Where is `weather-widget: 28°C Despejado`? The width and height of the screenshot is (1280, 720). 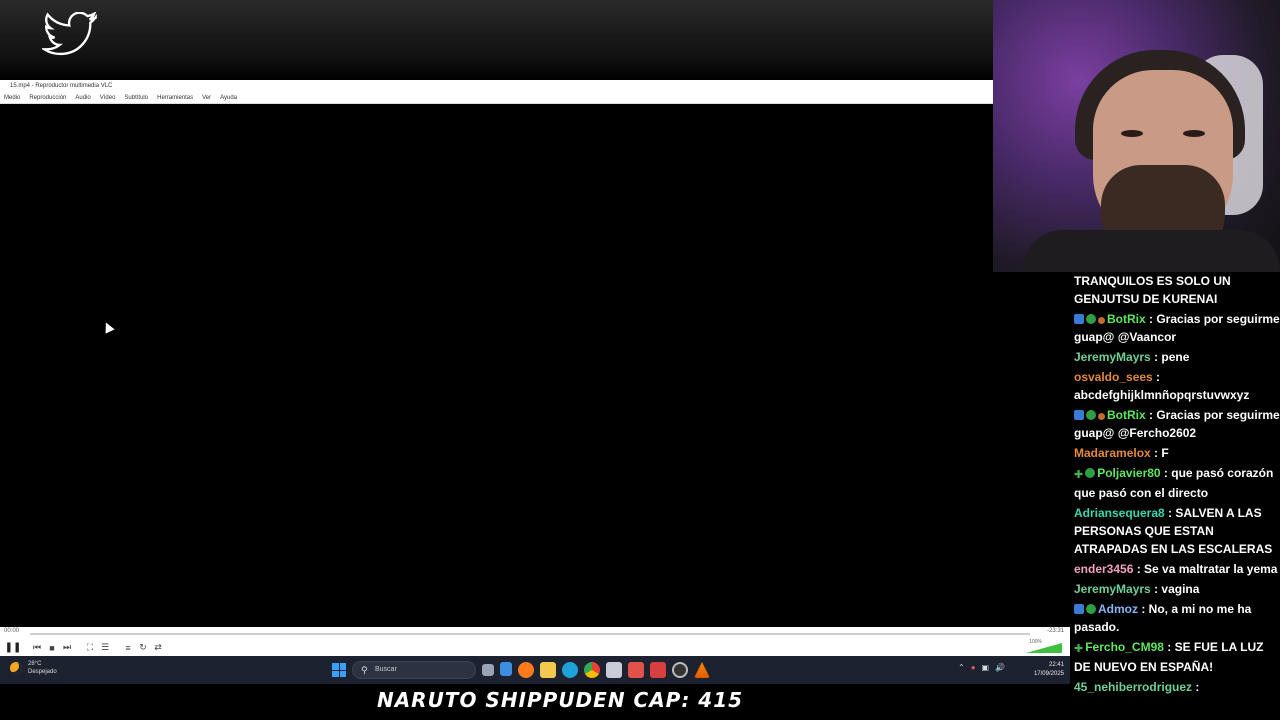
weather-widget: 28°C Despejado is located at coordinates (33, 668).